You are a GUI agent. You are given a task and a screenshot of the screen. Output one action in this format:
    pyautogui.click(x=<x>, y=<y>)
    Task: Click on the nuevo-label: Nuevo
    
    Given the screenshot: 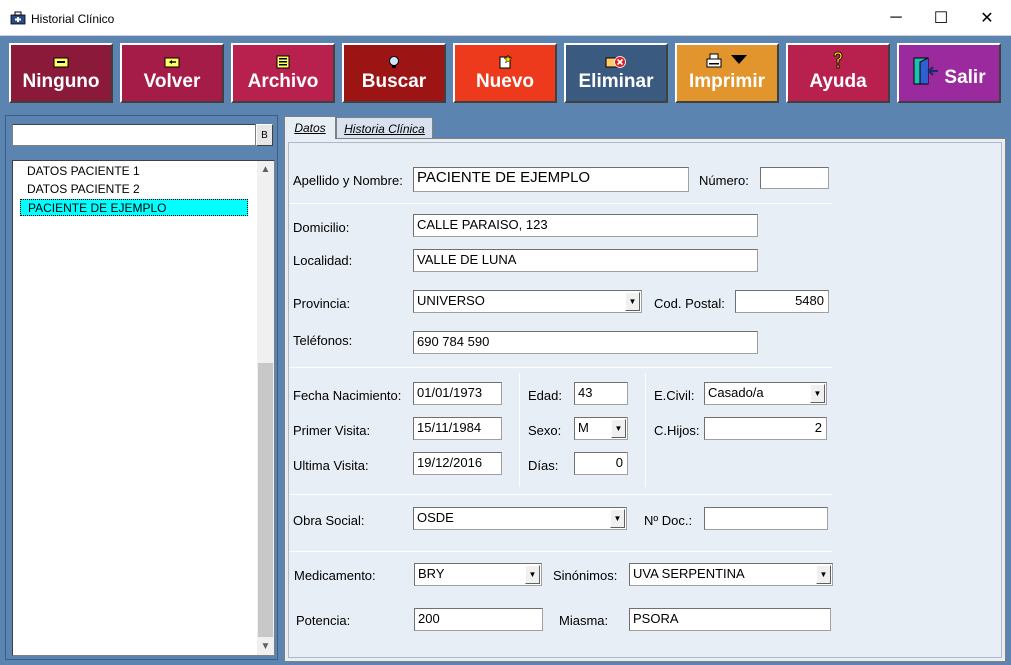 What is the action you would take?
    pyautogui.click(x=505, y=81)
    